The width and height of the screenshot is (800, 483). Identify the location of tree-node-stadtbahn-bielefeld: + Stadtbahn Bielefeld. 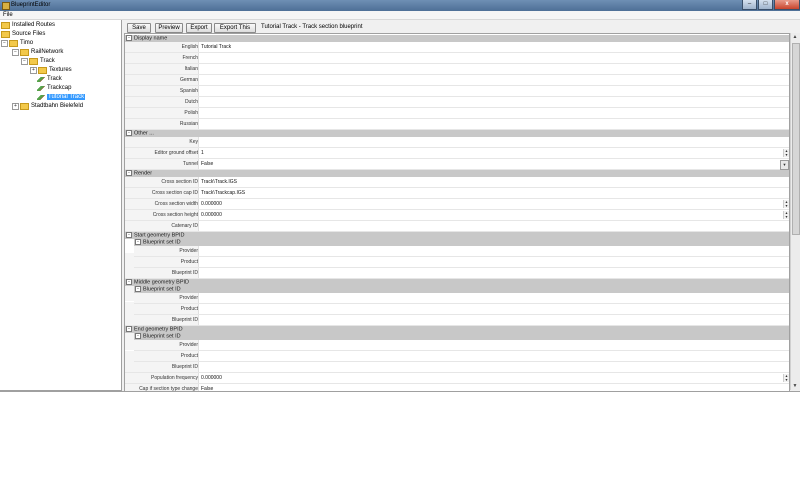
(47, 106).